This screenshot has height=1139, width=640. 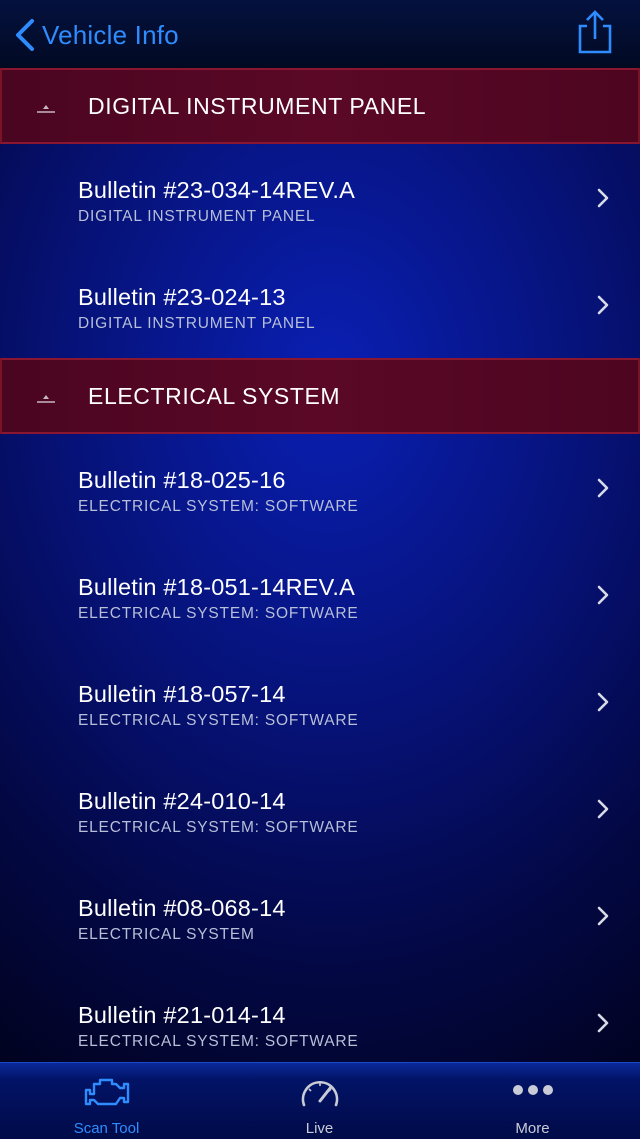 I want to click on bulletin-title: Bulletin #23-034-14REV.A, so click(x=216, y=190).